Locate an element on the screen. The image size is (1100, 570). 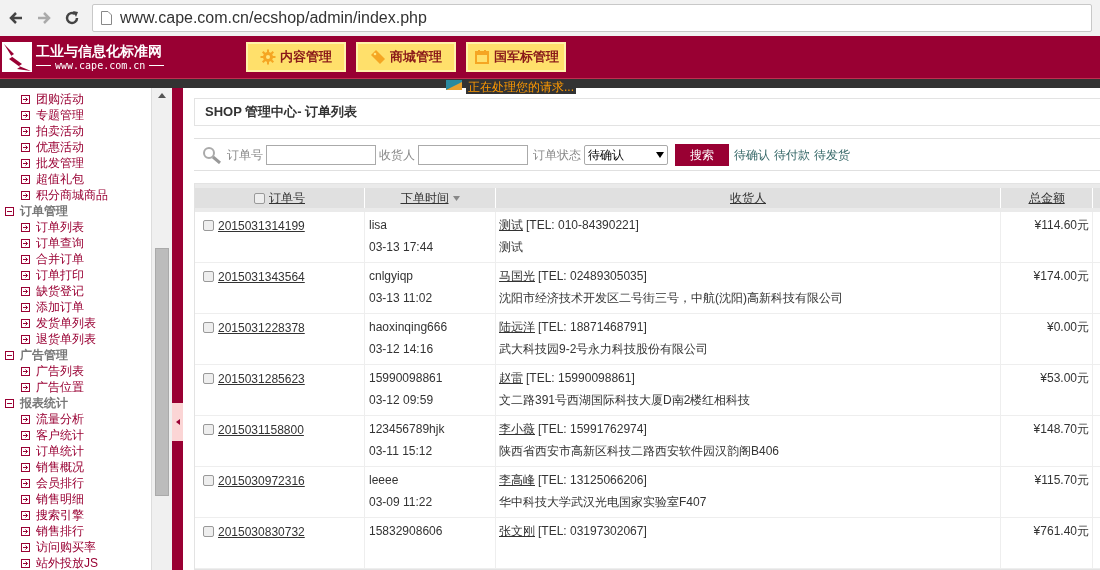
table-cell-text: ¥761.40元 is located at coordinates (1061, 532).